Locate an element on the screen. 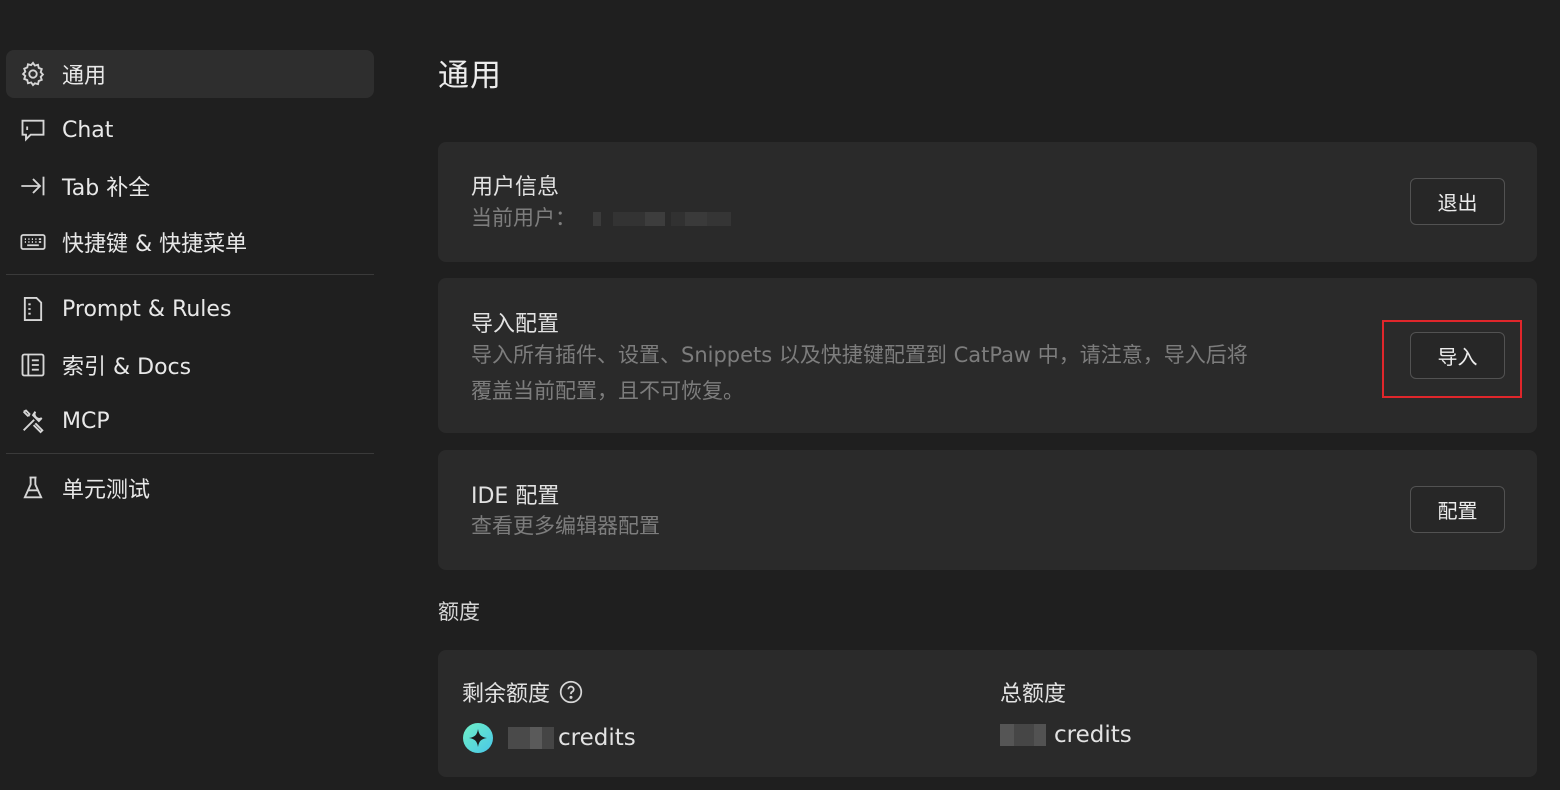 The width and height of the screenshot is (1560, 790). highlight-annotation-box is located at coordinates (1452, 359).